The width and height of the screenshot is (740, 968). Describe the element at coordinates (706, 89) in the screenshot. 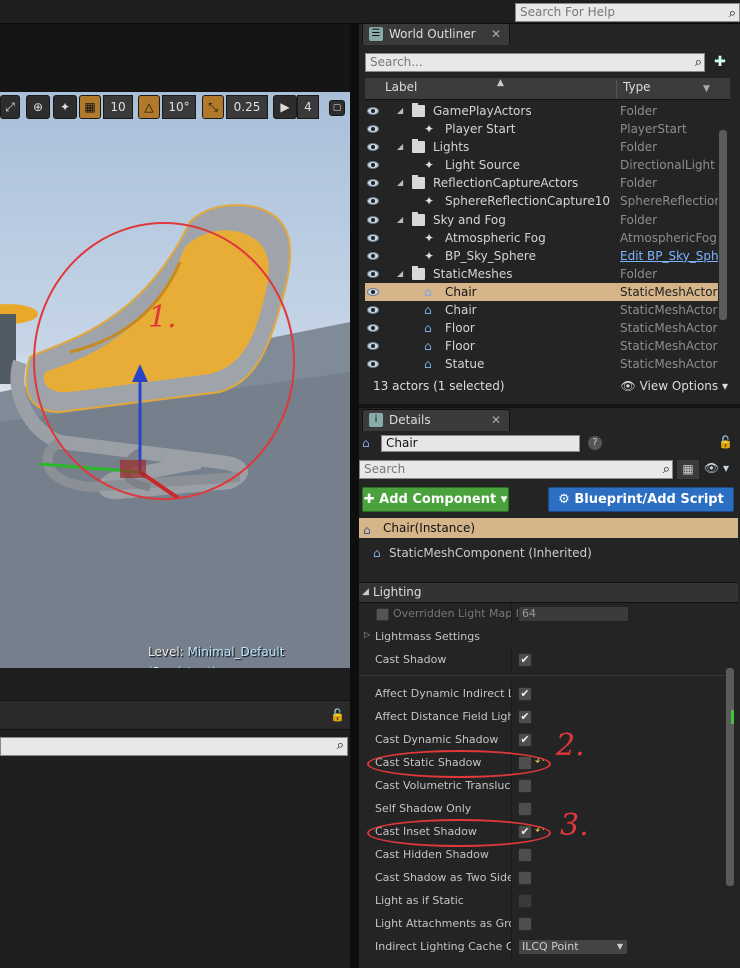

I see `chevron-down-icon: ▼` at that location.